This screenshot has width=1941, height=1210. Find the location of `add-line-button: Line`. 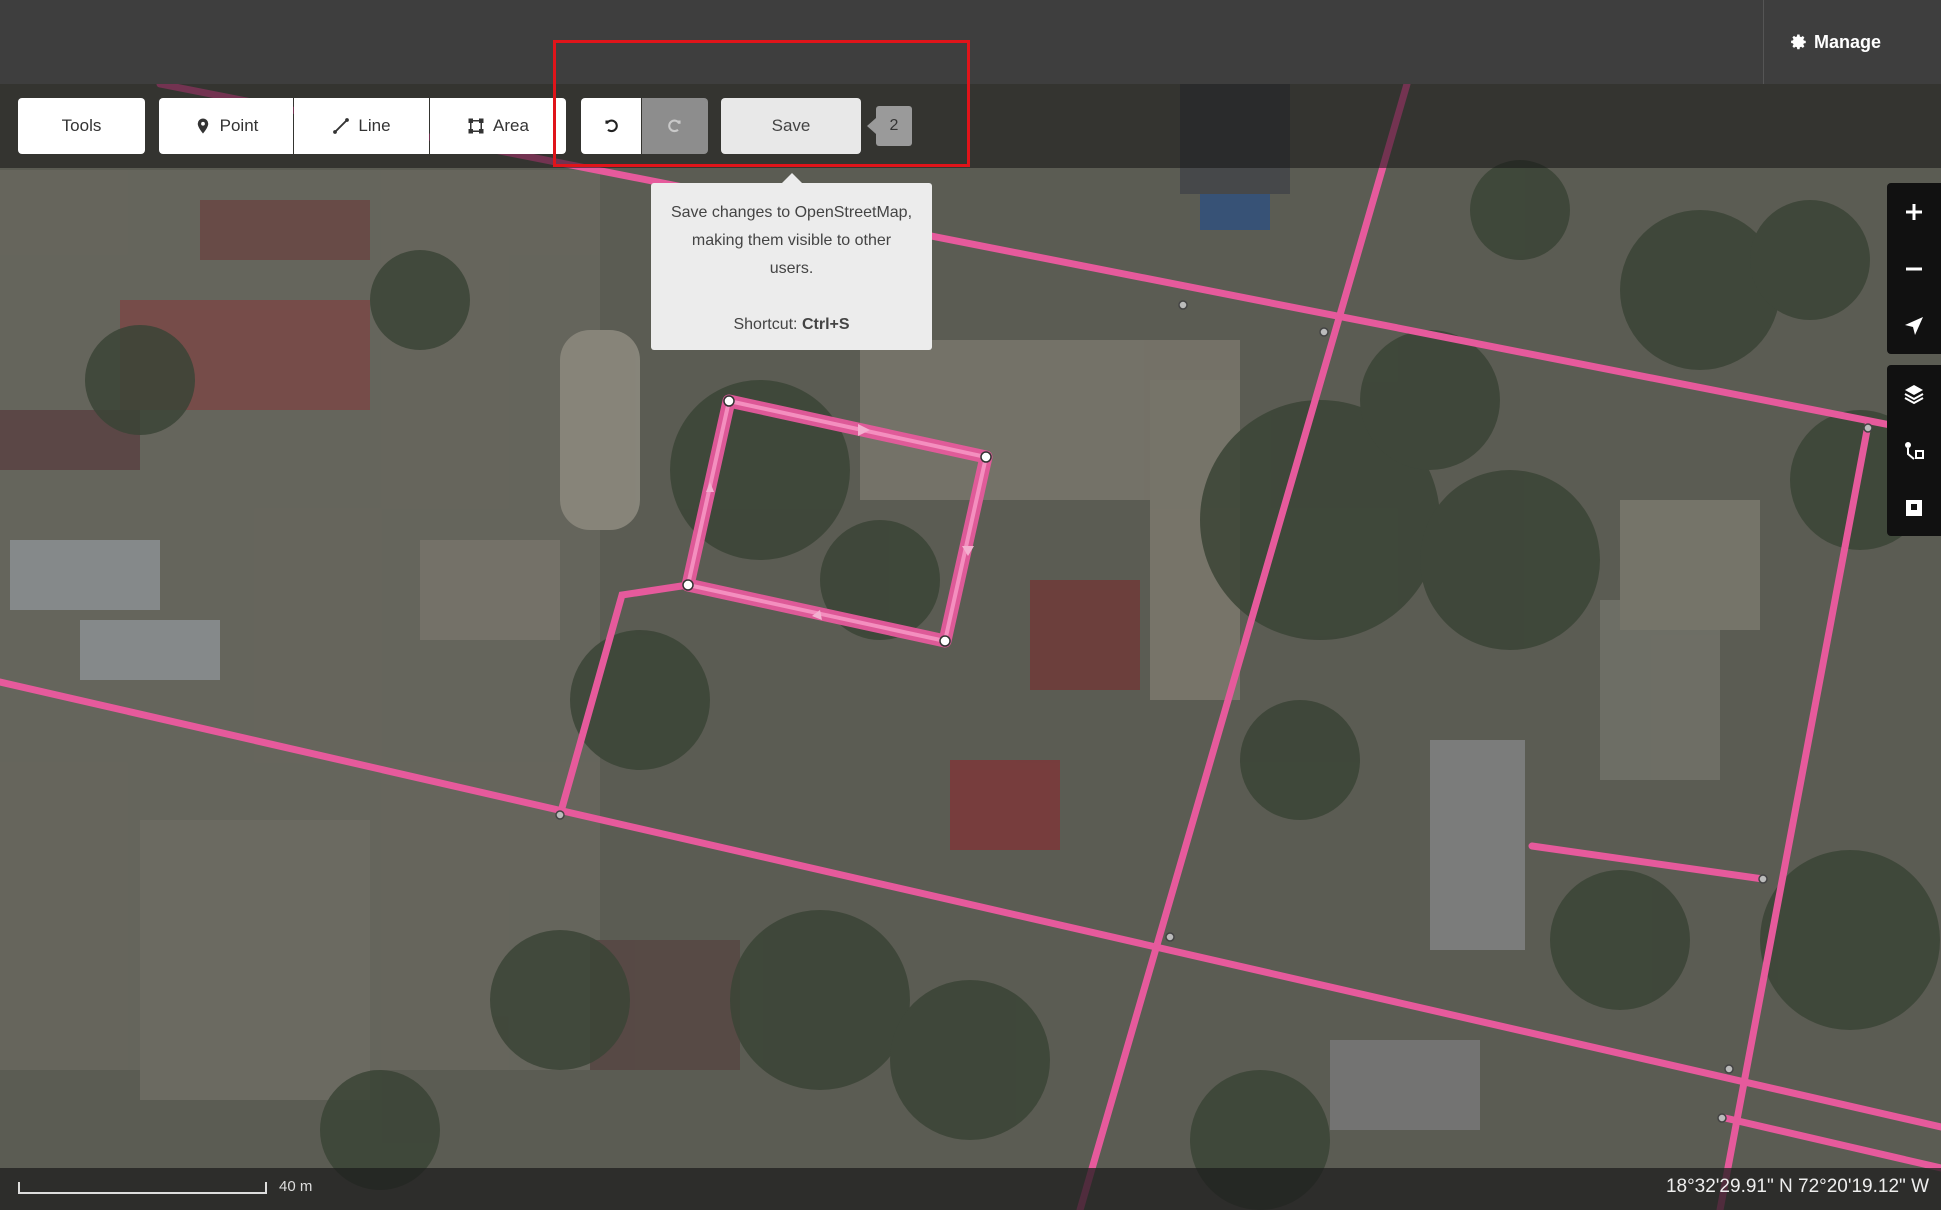

add-line-button: Line is located at coordinates (361, 126).